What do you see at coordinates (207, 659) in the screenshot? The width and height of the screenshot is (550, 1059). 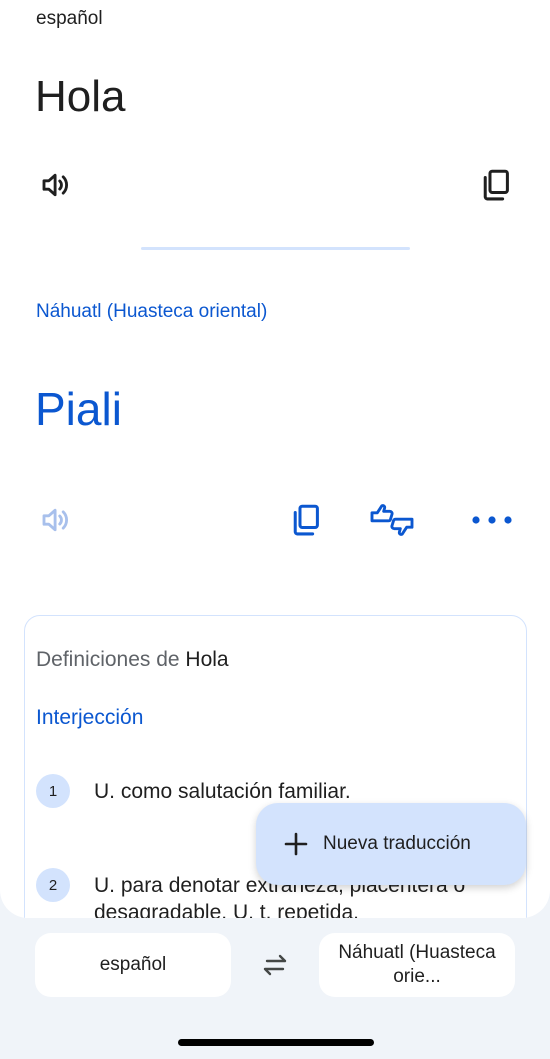 I see `definitions-title-word: Hola` at bounding box center [207, 659].